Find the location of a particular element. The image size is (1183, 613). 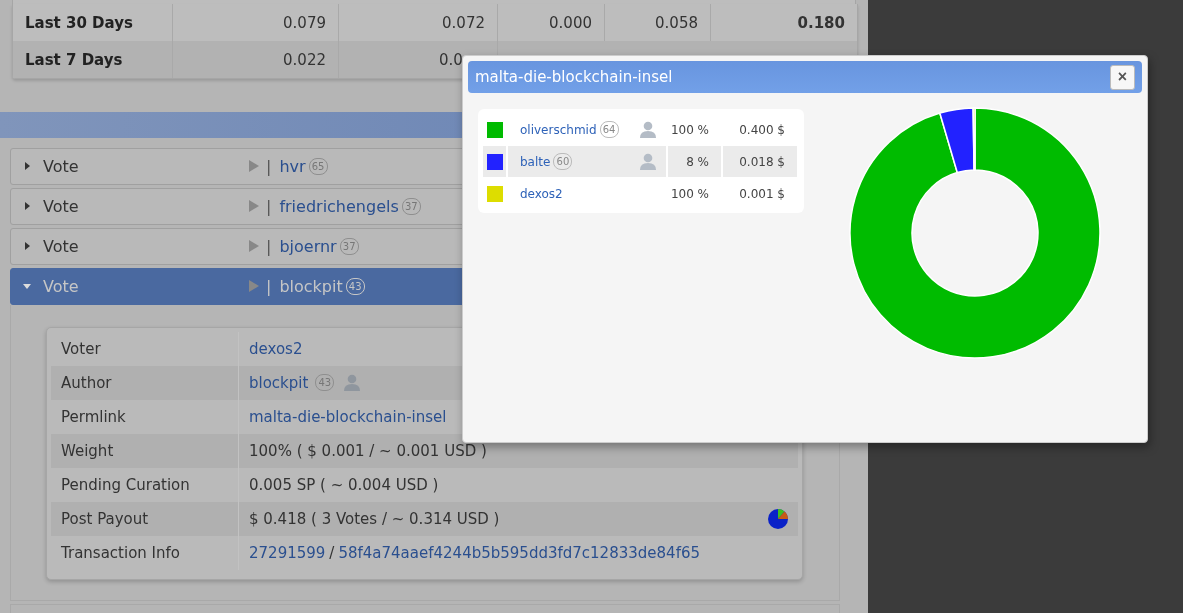

table-cell: 0.0 is located at coordinates (451, 59).